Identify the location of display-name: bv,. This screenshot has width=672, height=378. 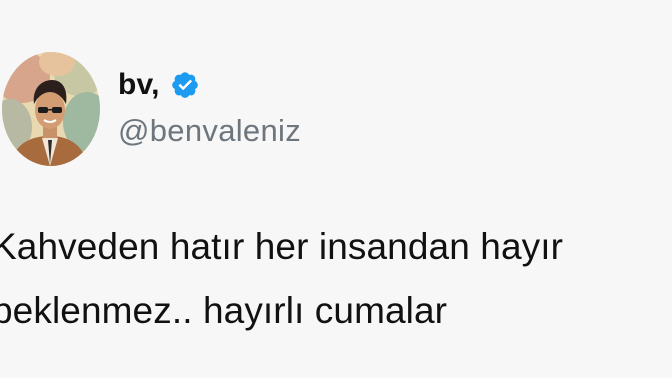
(139, 85).